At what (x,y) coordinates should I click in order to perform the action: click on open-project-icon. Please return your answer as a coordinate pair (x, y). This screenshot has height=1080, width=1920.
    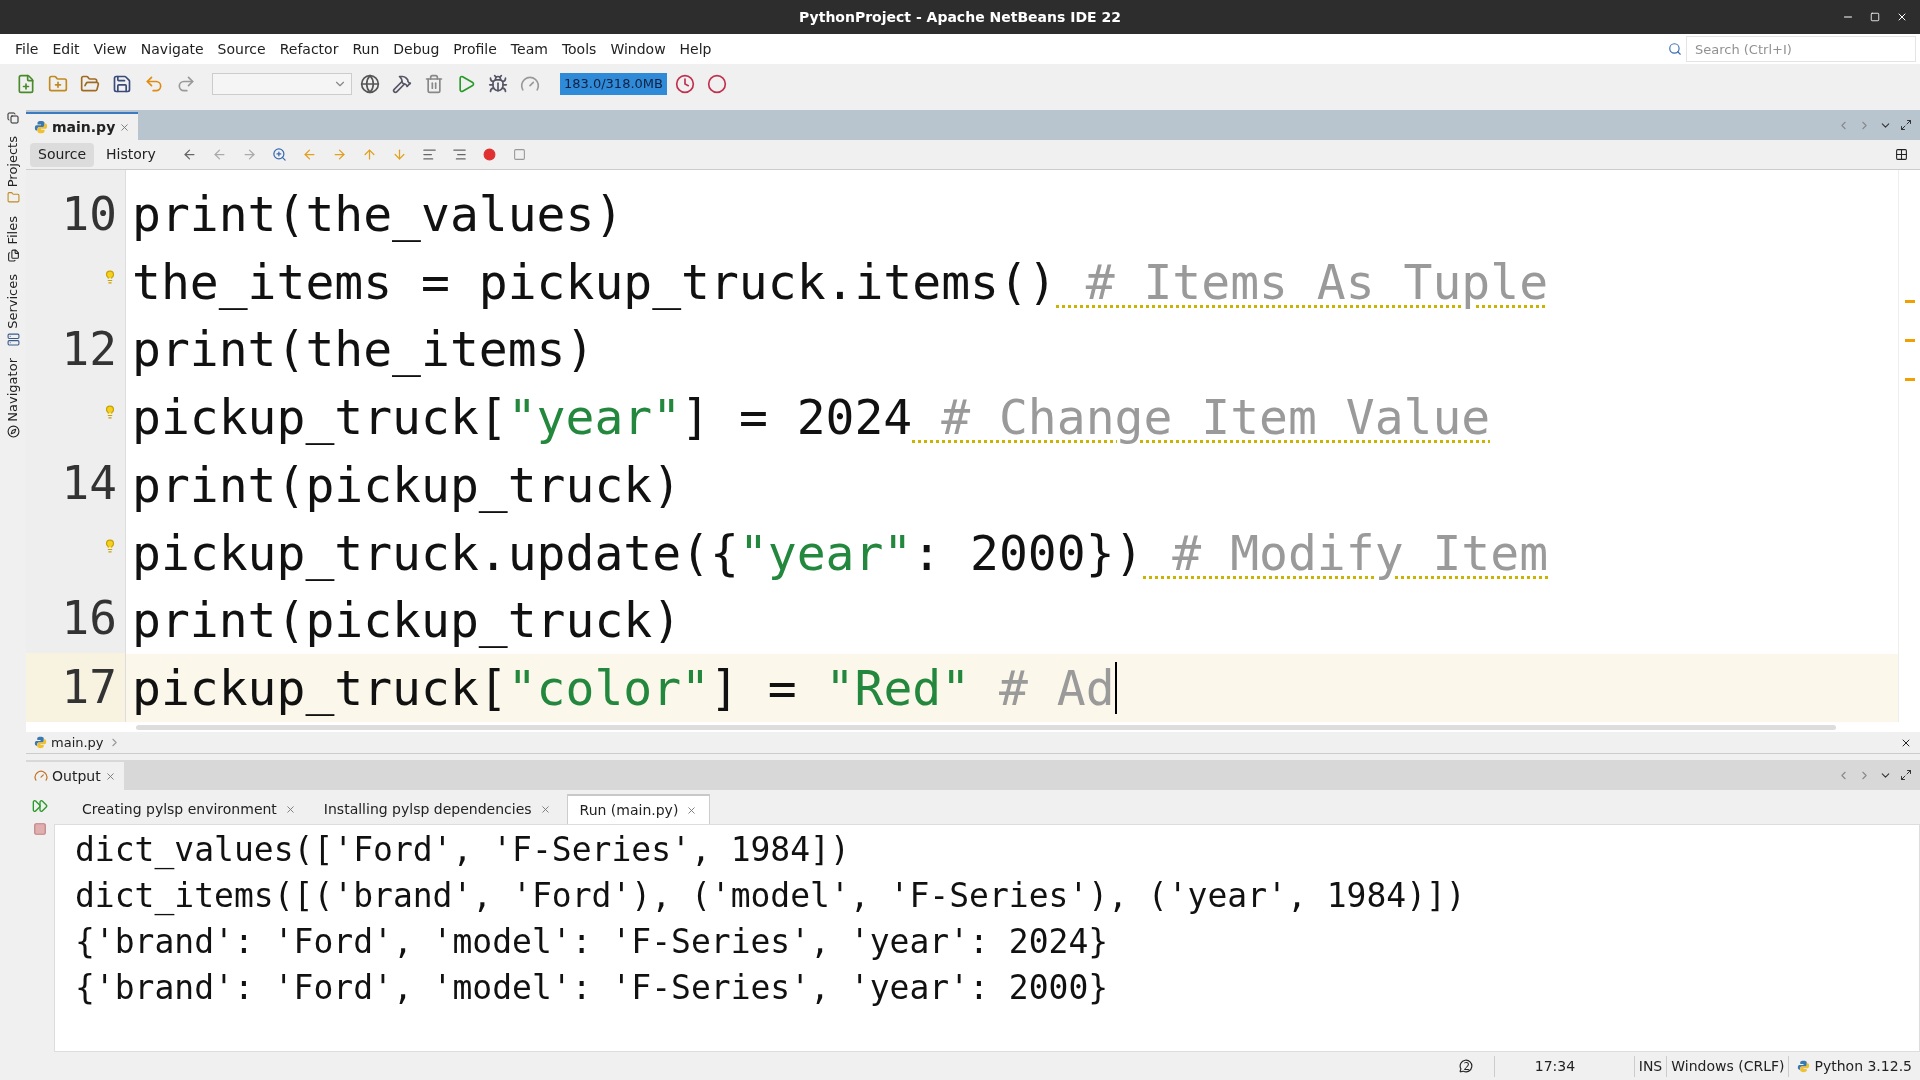
    Looking at the image, I should click on (90, 84).